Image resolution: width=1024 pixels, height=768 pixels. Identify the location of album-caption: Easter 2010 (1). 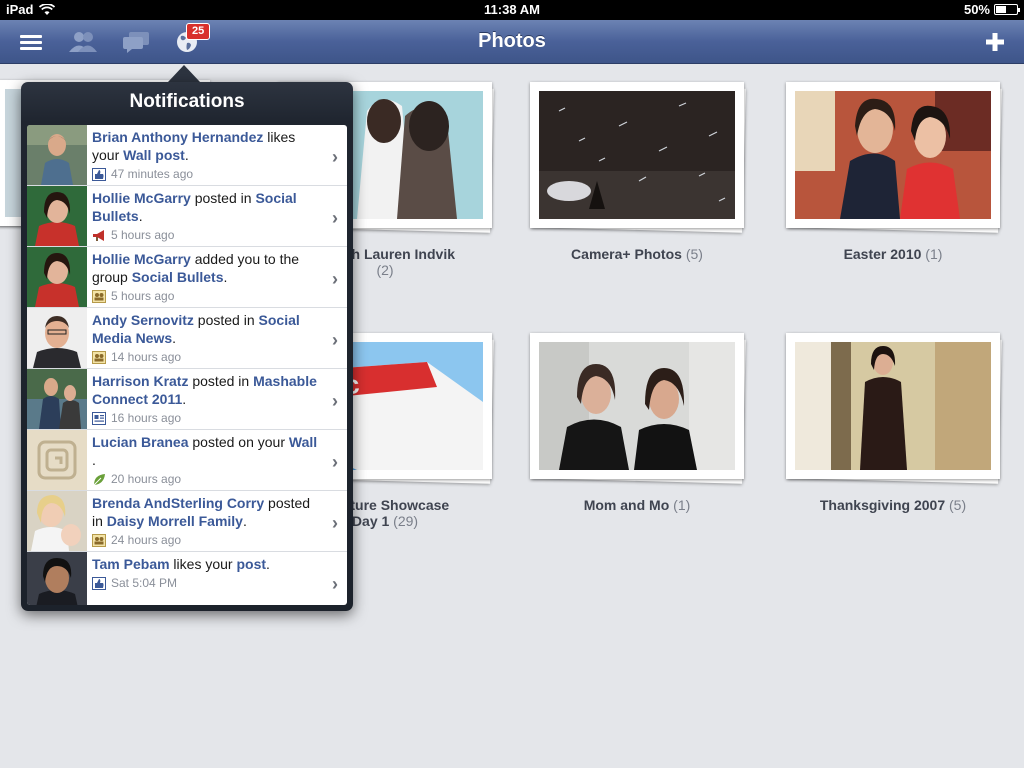
(893, 254).